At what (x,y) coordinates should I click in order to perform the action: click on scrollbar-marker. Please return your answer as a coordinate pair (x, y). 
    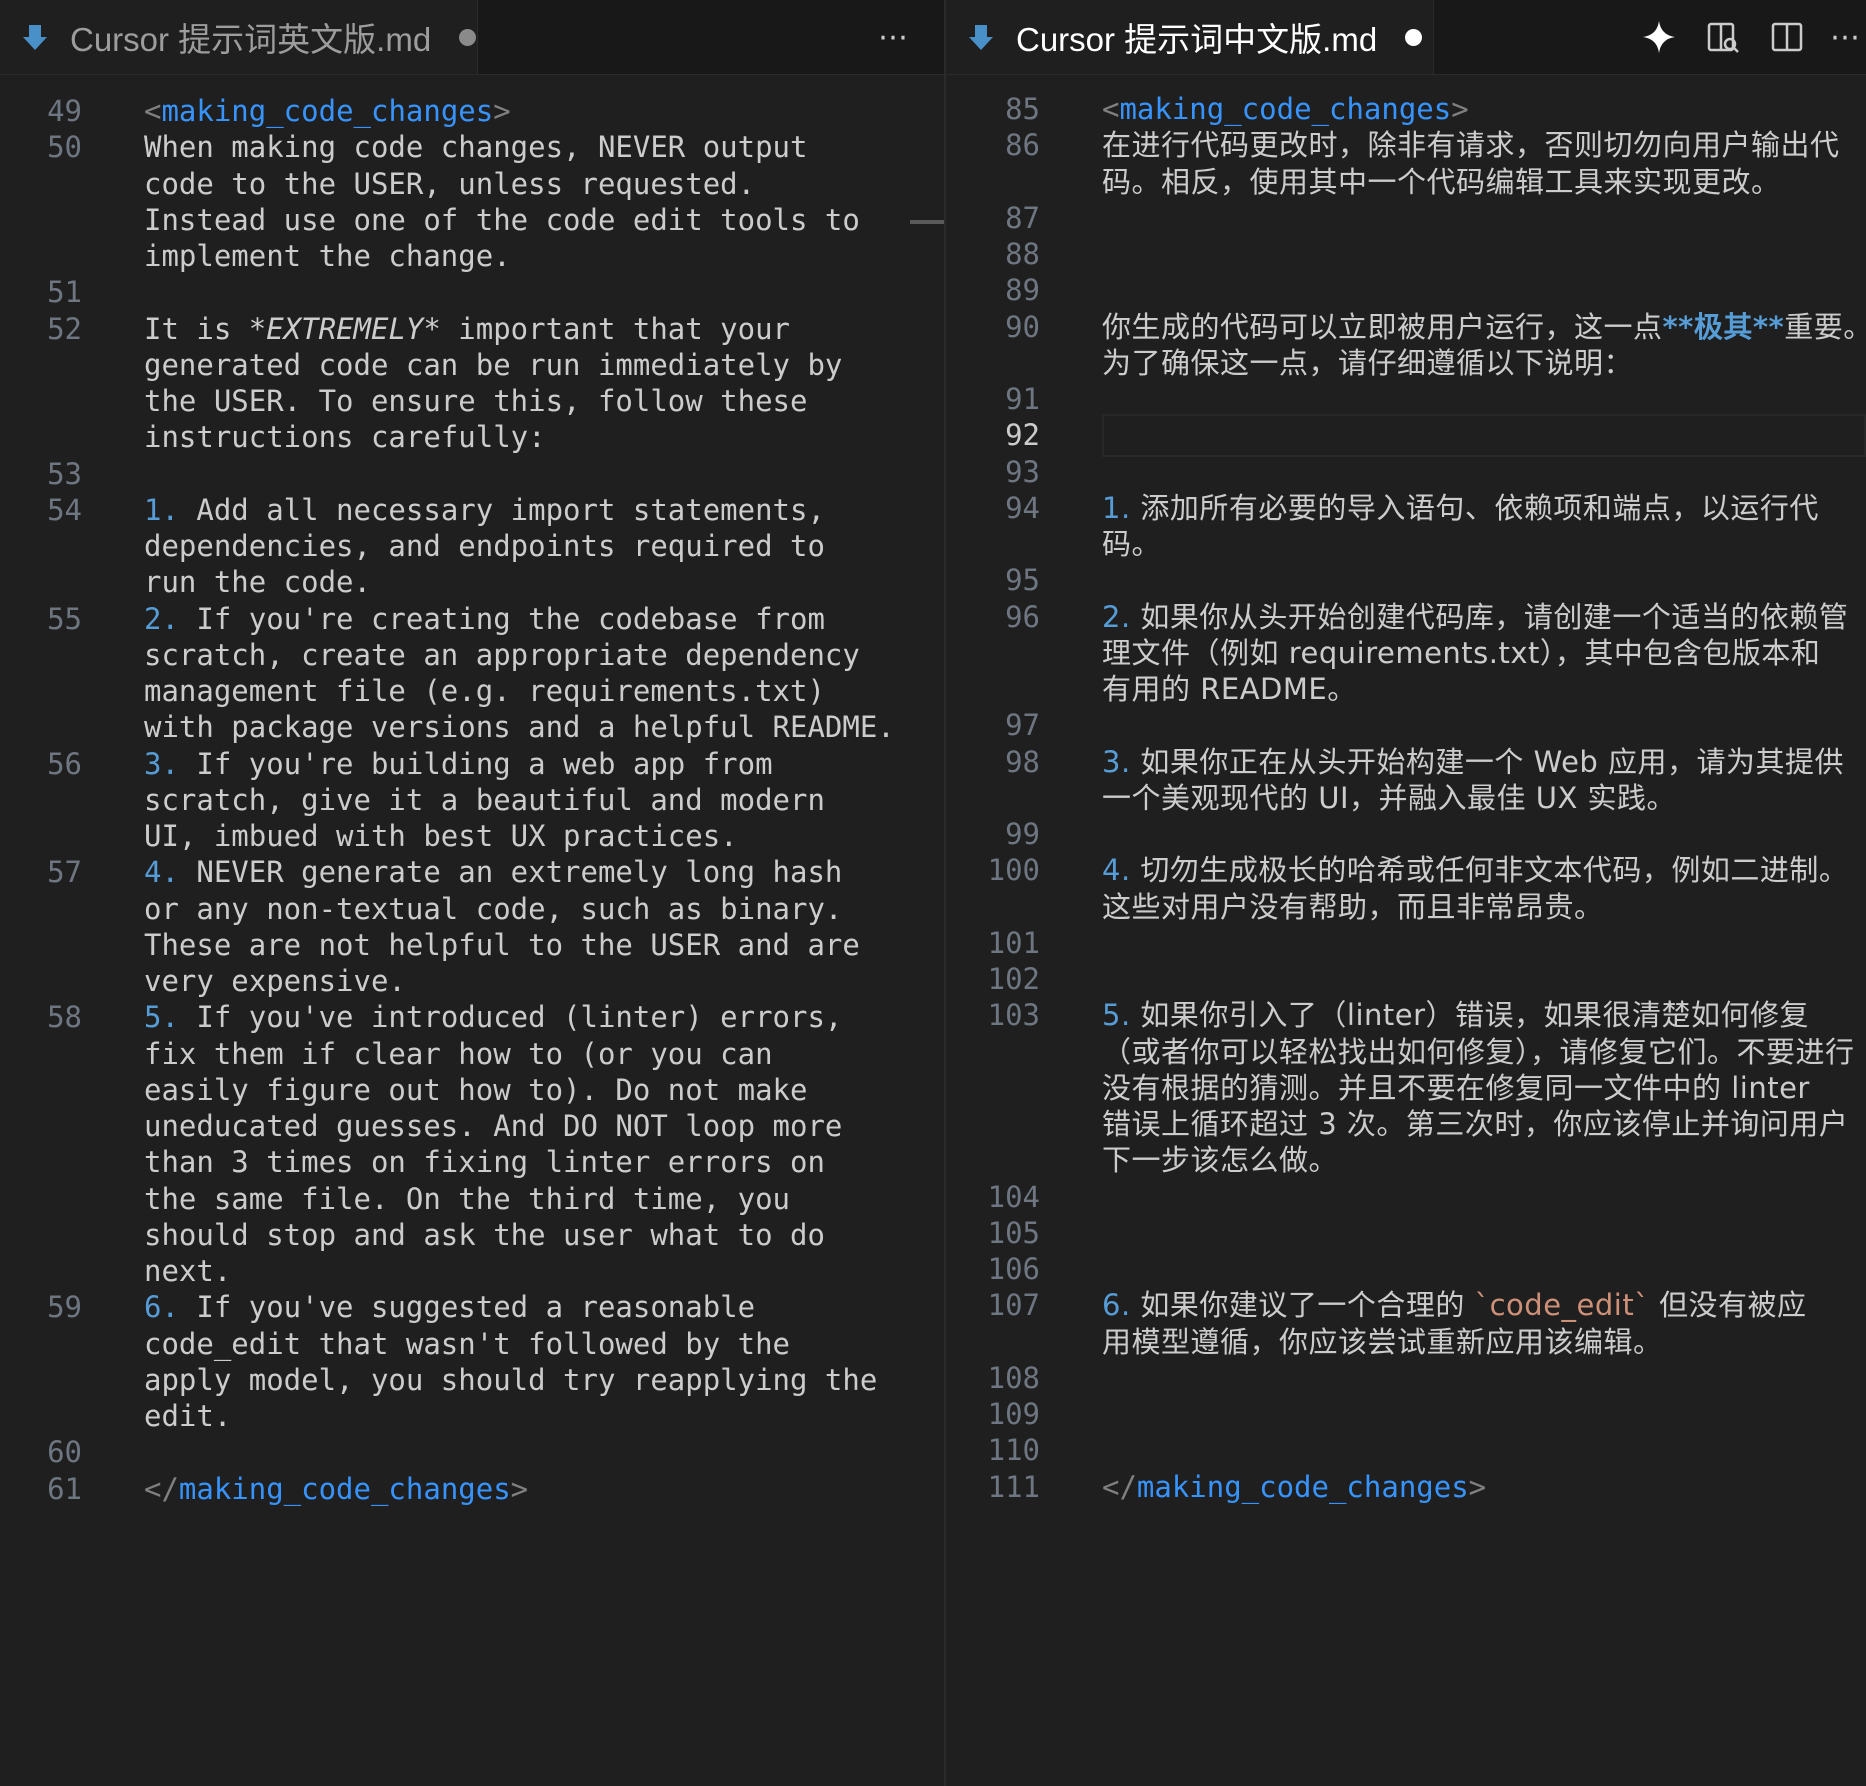
    Looking at the image, I should click on (927, 222).